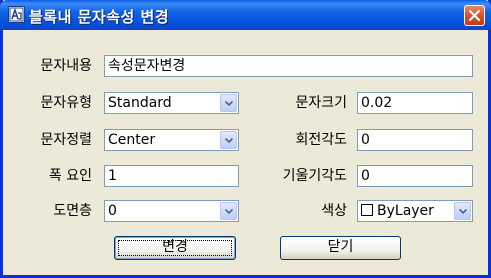 The height and width of the screenshot is (278, 491). What do you see at coordinates (415, 176) in the screenshot?
I see `oblique-input: 0` at bounding box center [415, 176].